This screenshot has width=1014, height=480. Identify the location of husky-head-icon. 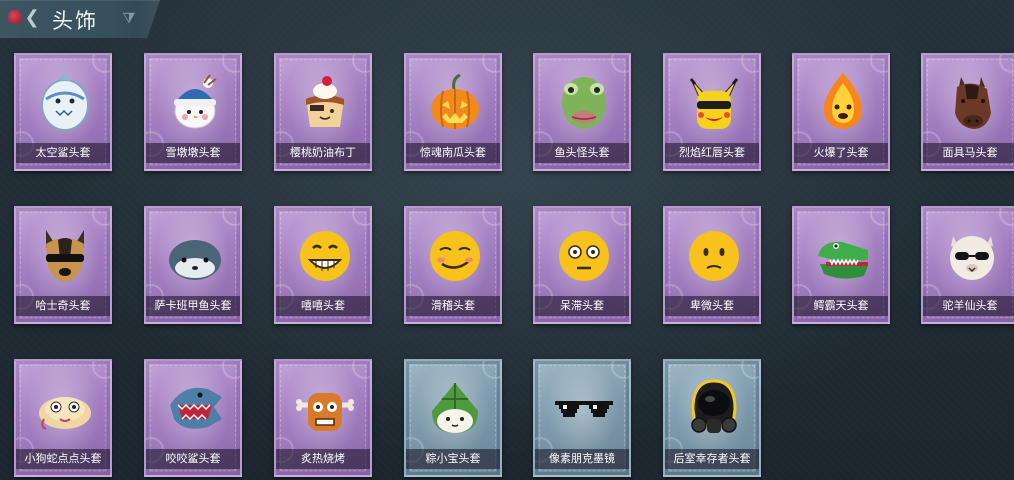
(65, 256).